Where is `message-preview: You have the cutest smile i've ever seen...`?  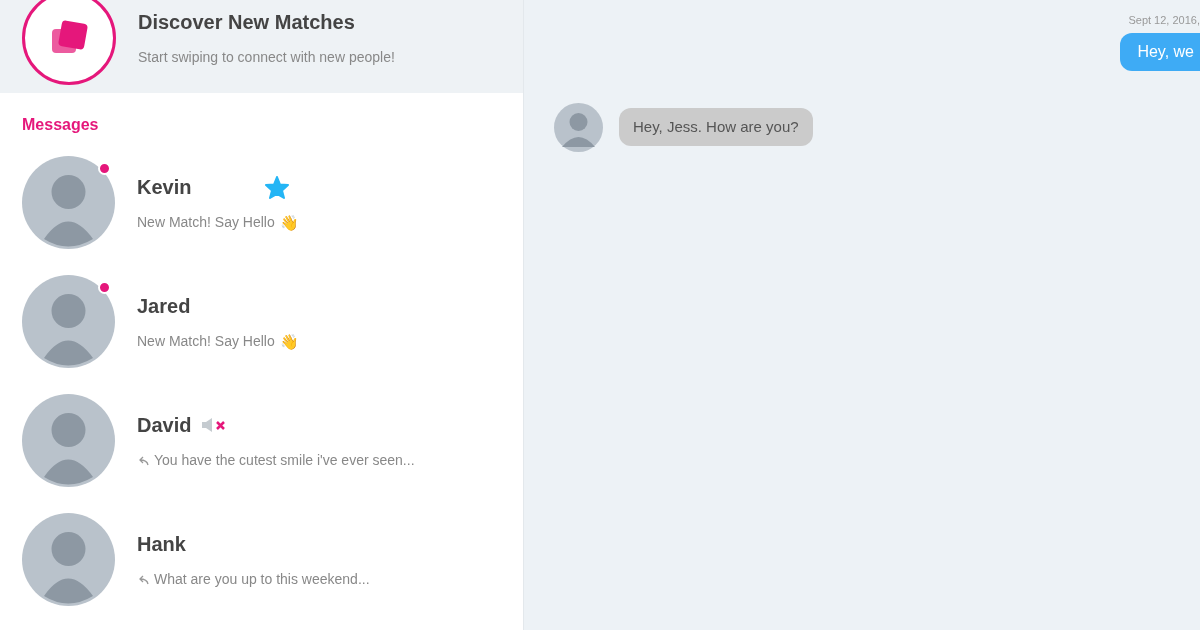 message-preview: You have the cutest smile i've ever seen... is located at coordinates (284, 460).